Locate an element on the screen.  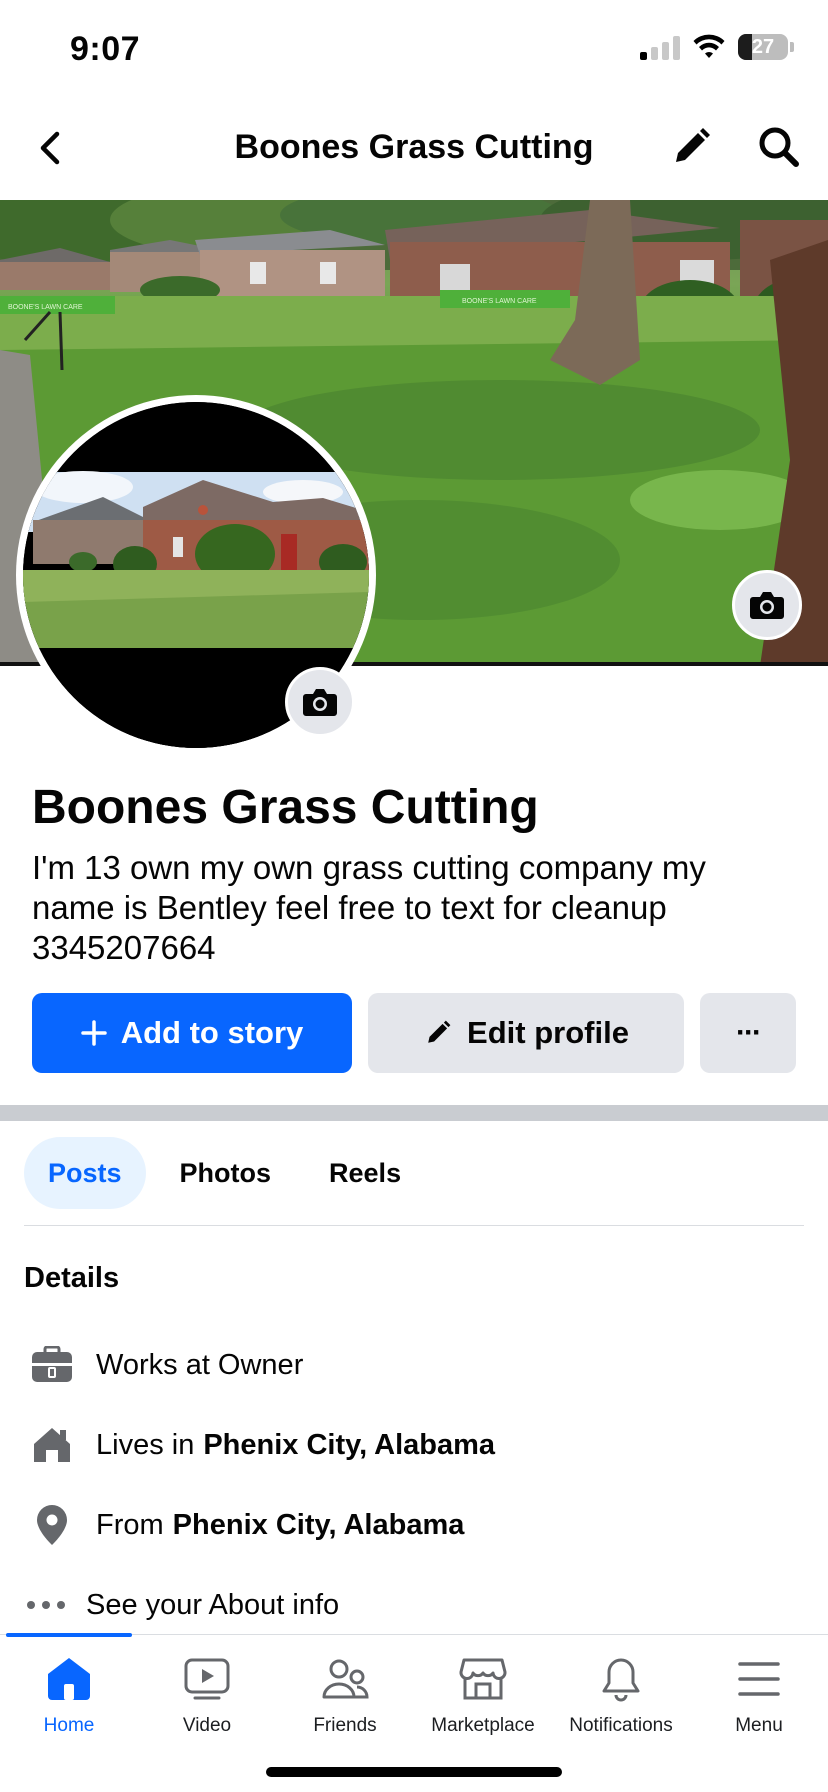
friends-icon is located at coordinates (345, 1679).